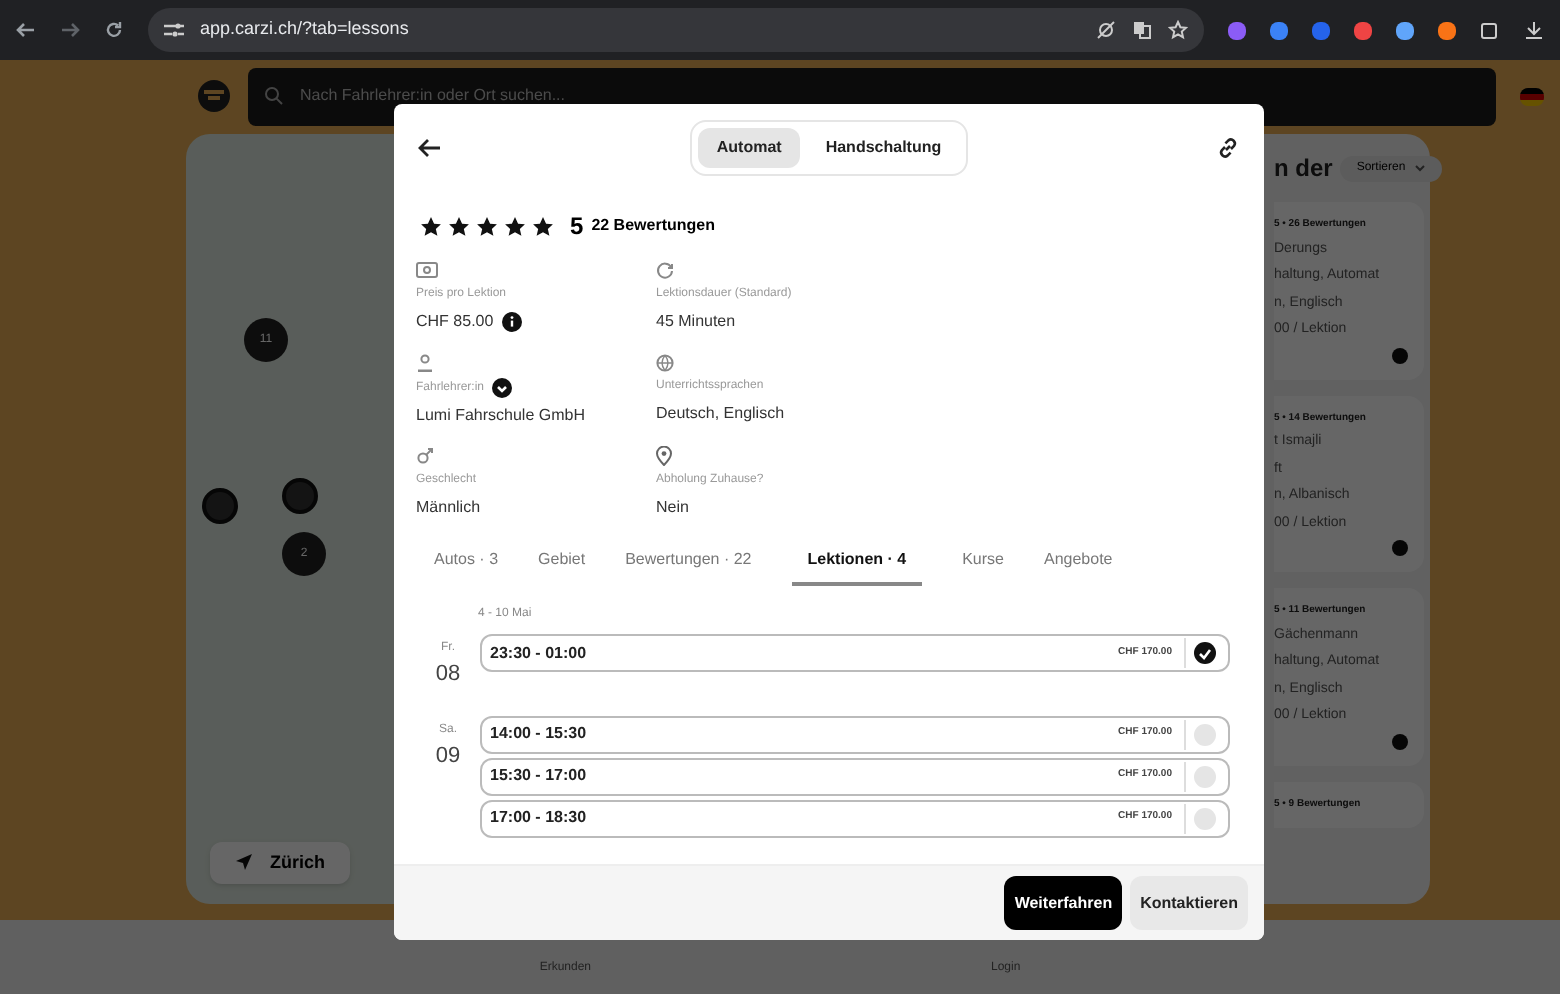  I want to click on field-value: 45 Minuten, so click(696, 322).